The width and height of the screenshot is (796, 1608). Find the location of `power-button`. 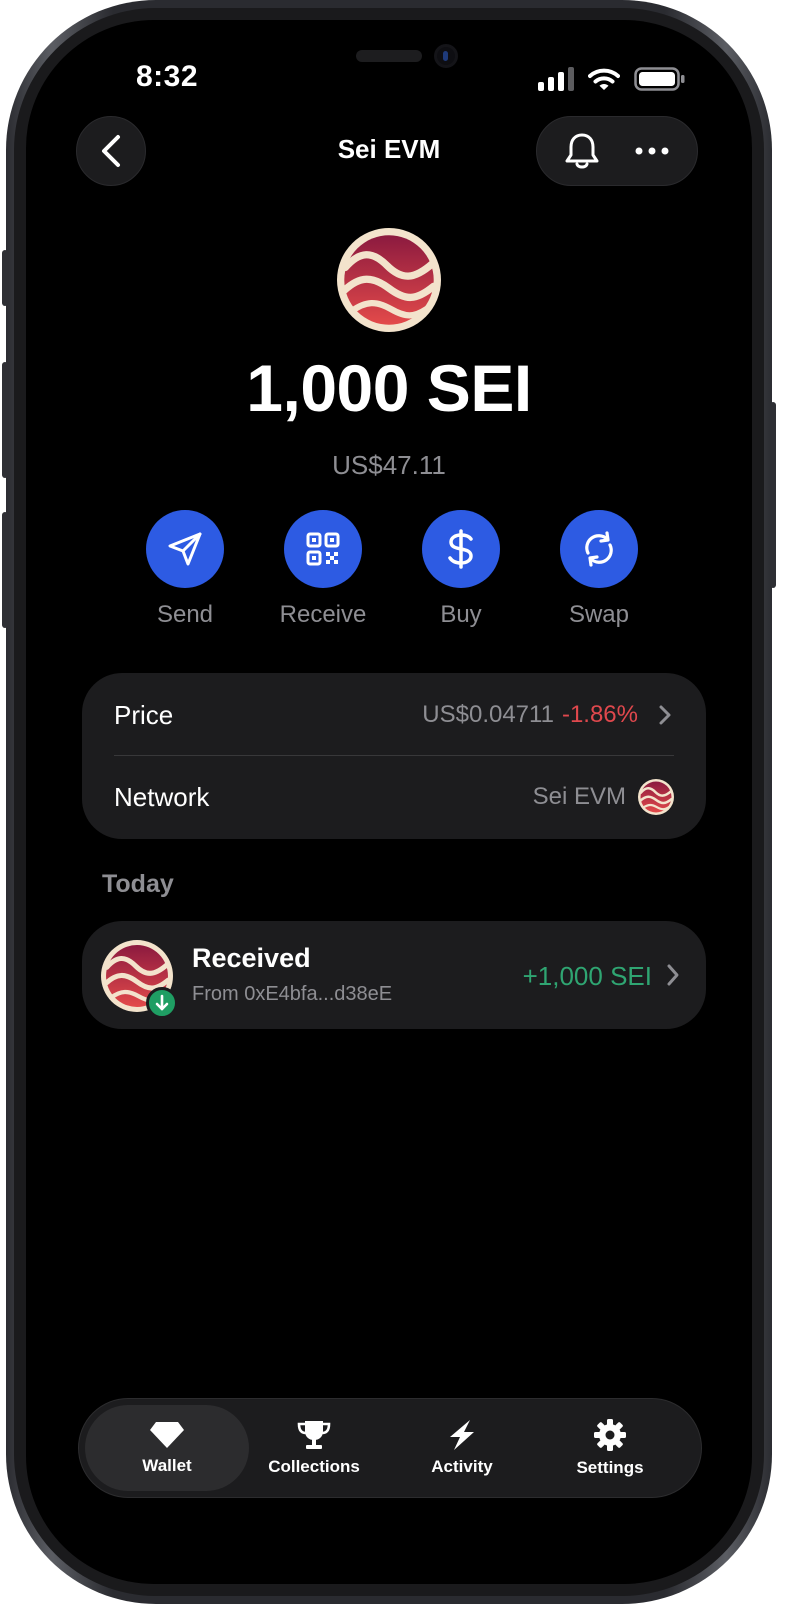

power-button is located at coordinates (773, 495).